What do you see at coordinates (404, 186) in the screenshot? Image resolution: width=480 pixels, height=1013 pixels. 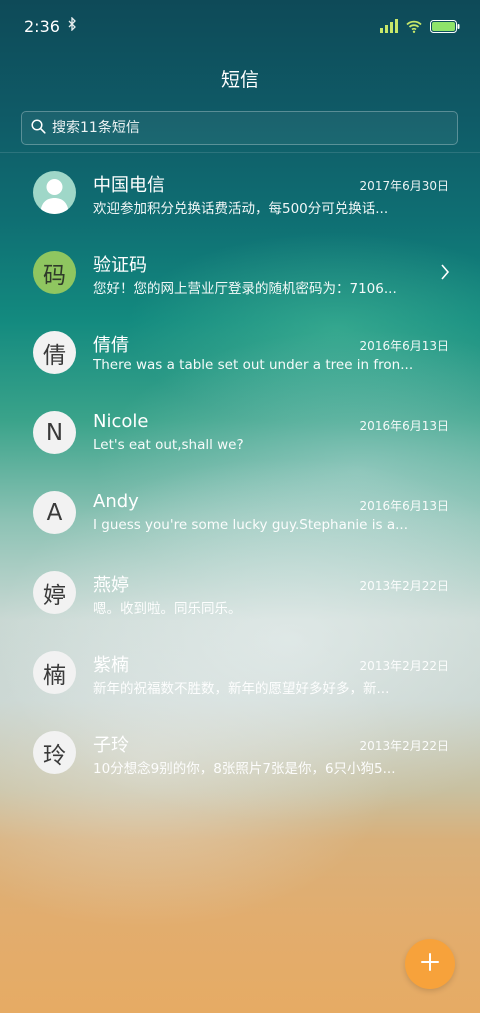 I see `message-date: 2017年6月30日` at bounding box center [404, 186].